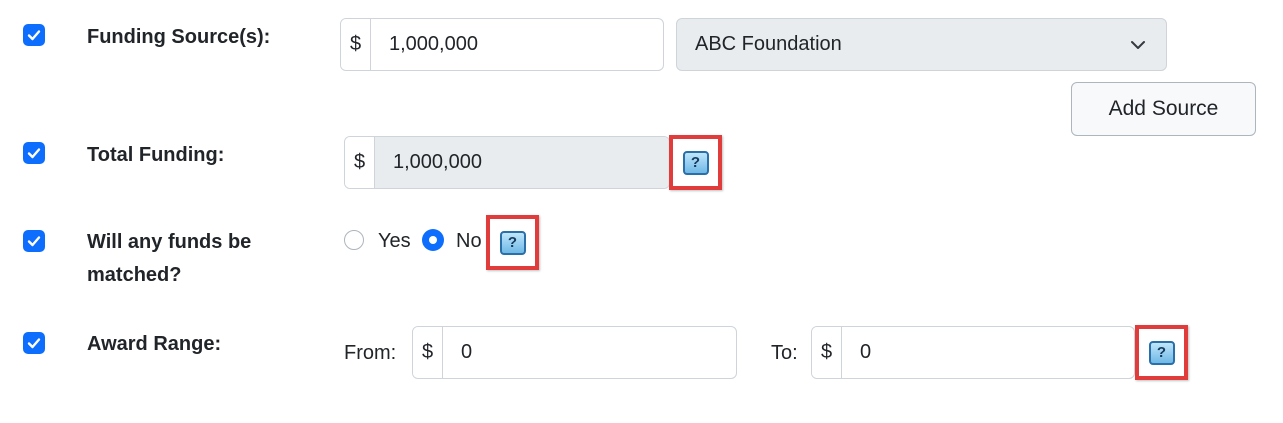  Describe the element at coordinates (784, 353) in the screenshot. I see `award-to-label: To:` at that location.